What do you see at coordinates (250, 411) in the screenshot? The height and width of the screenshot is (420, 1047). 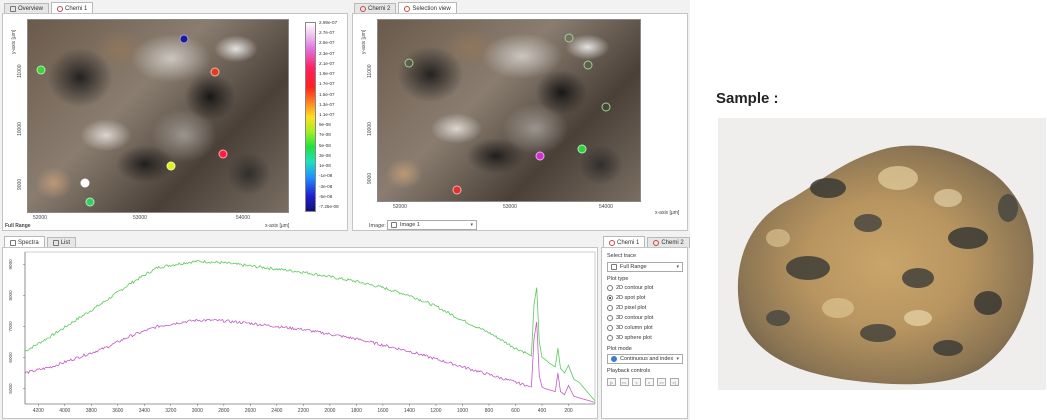 I see `x-tick-label: 2600` at bounding box center [250, 411].